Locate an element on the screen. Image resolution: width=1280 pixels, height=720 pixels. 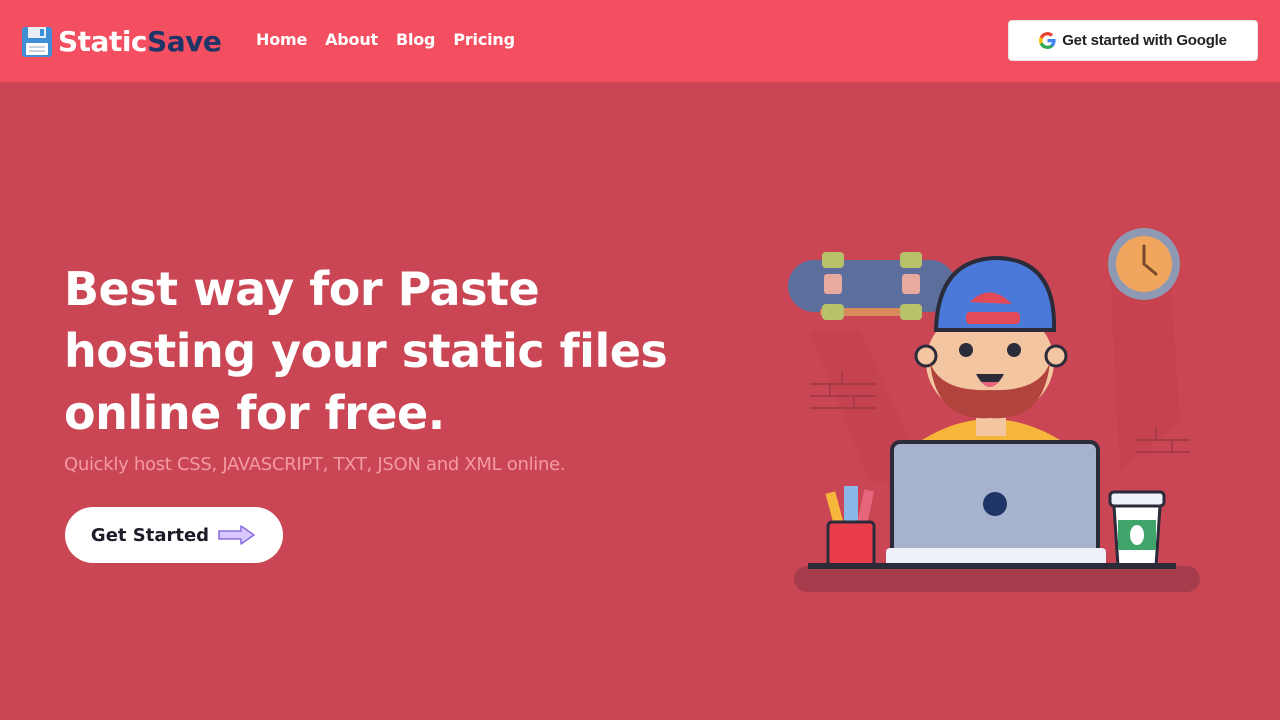
pencil-cup-icon is located at coordinates (850, 527).